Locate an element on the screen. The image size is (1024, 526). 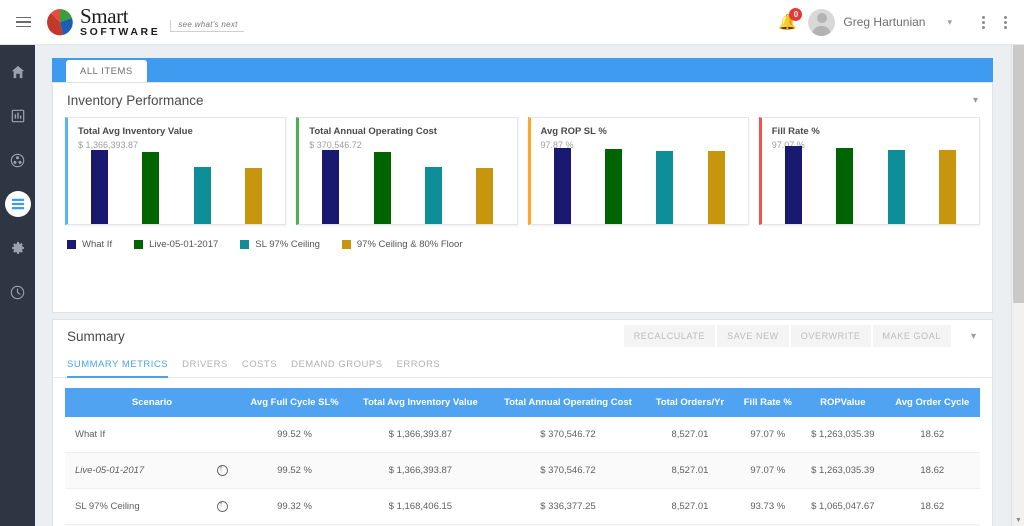
overflow-menu-1-icon is located at coordinates (983, 22).